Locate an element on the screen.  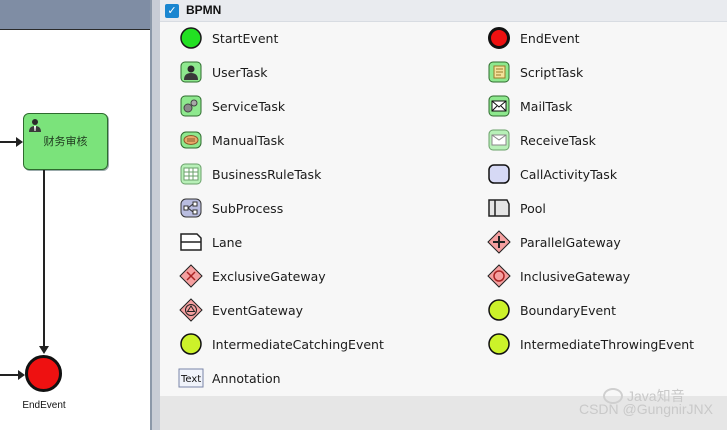
start-event-icon is located at coordinates (191, 38).